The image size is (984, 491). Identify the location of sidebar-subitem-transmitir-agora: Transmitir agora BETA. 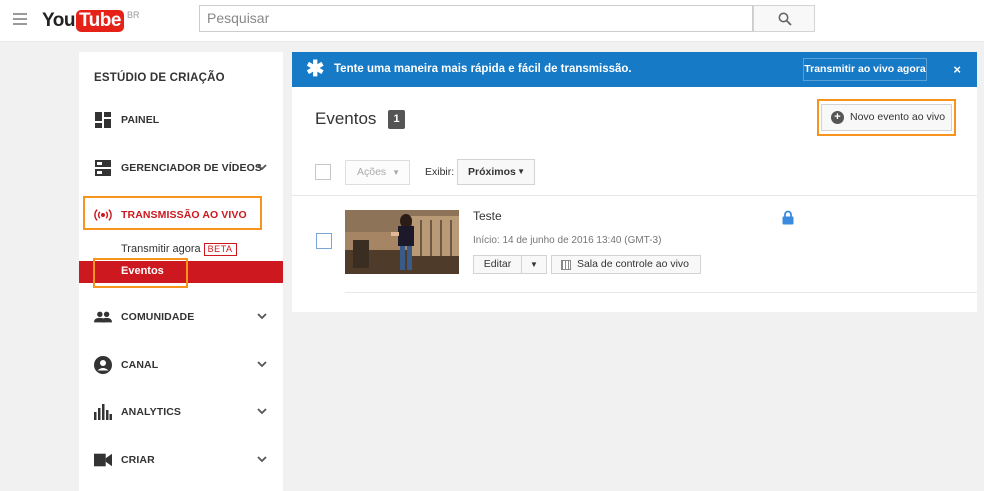
(179, 249).